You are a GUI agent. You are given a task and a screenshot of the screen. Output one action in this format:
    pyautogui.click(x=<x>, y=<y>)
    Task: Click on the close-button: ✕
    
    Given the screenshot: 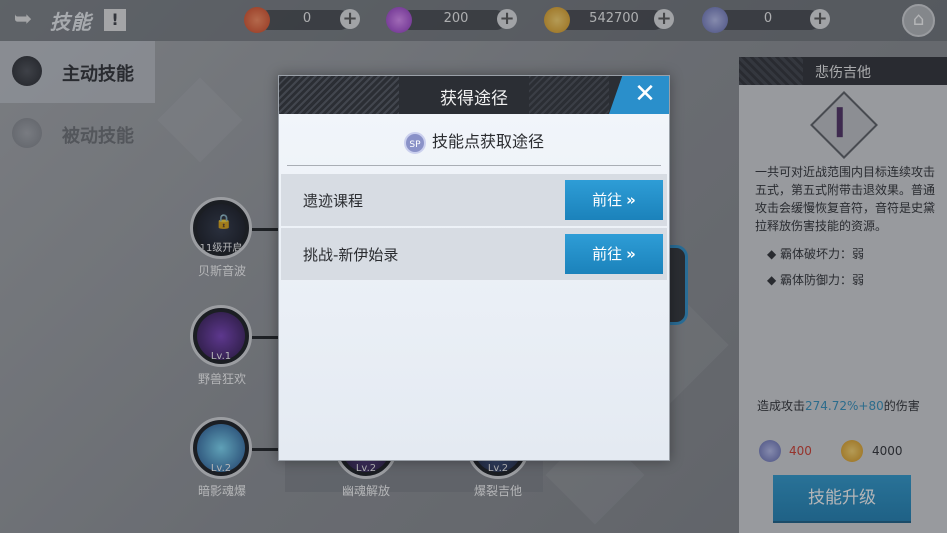 What is the action you would take?
    pyautogui.click(x=639, y=95)
    